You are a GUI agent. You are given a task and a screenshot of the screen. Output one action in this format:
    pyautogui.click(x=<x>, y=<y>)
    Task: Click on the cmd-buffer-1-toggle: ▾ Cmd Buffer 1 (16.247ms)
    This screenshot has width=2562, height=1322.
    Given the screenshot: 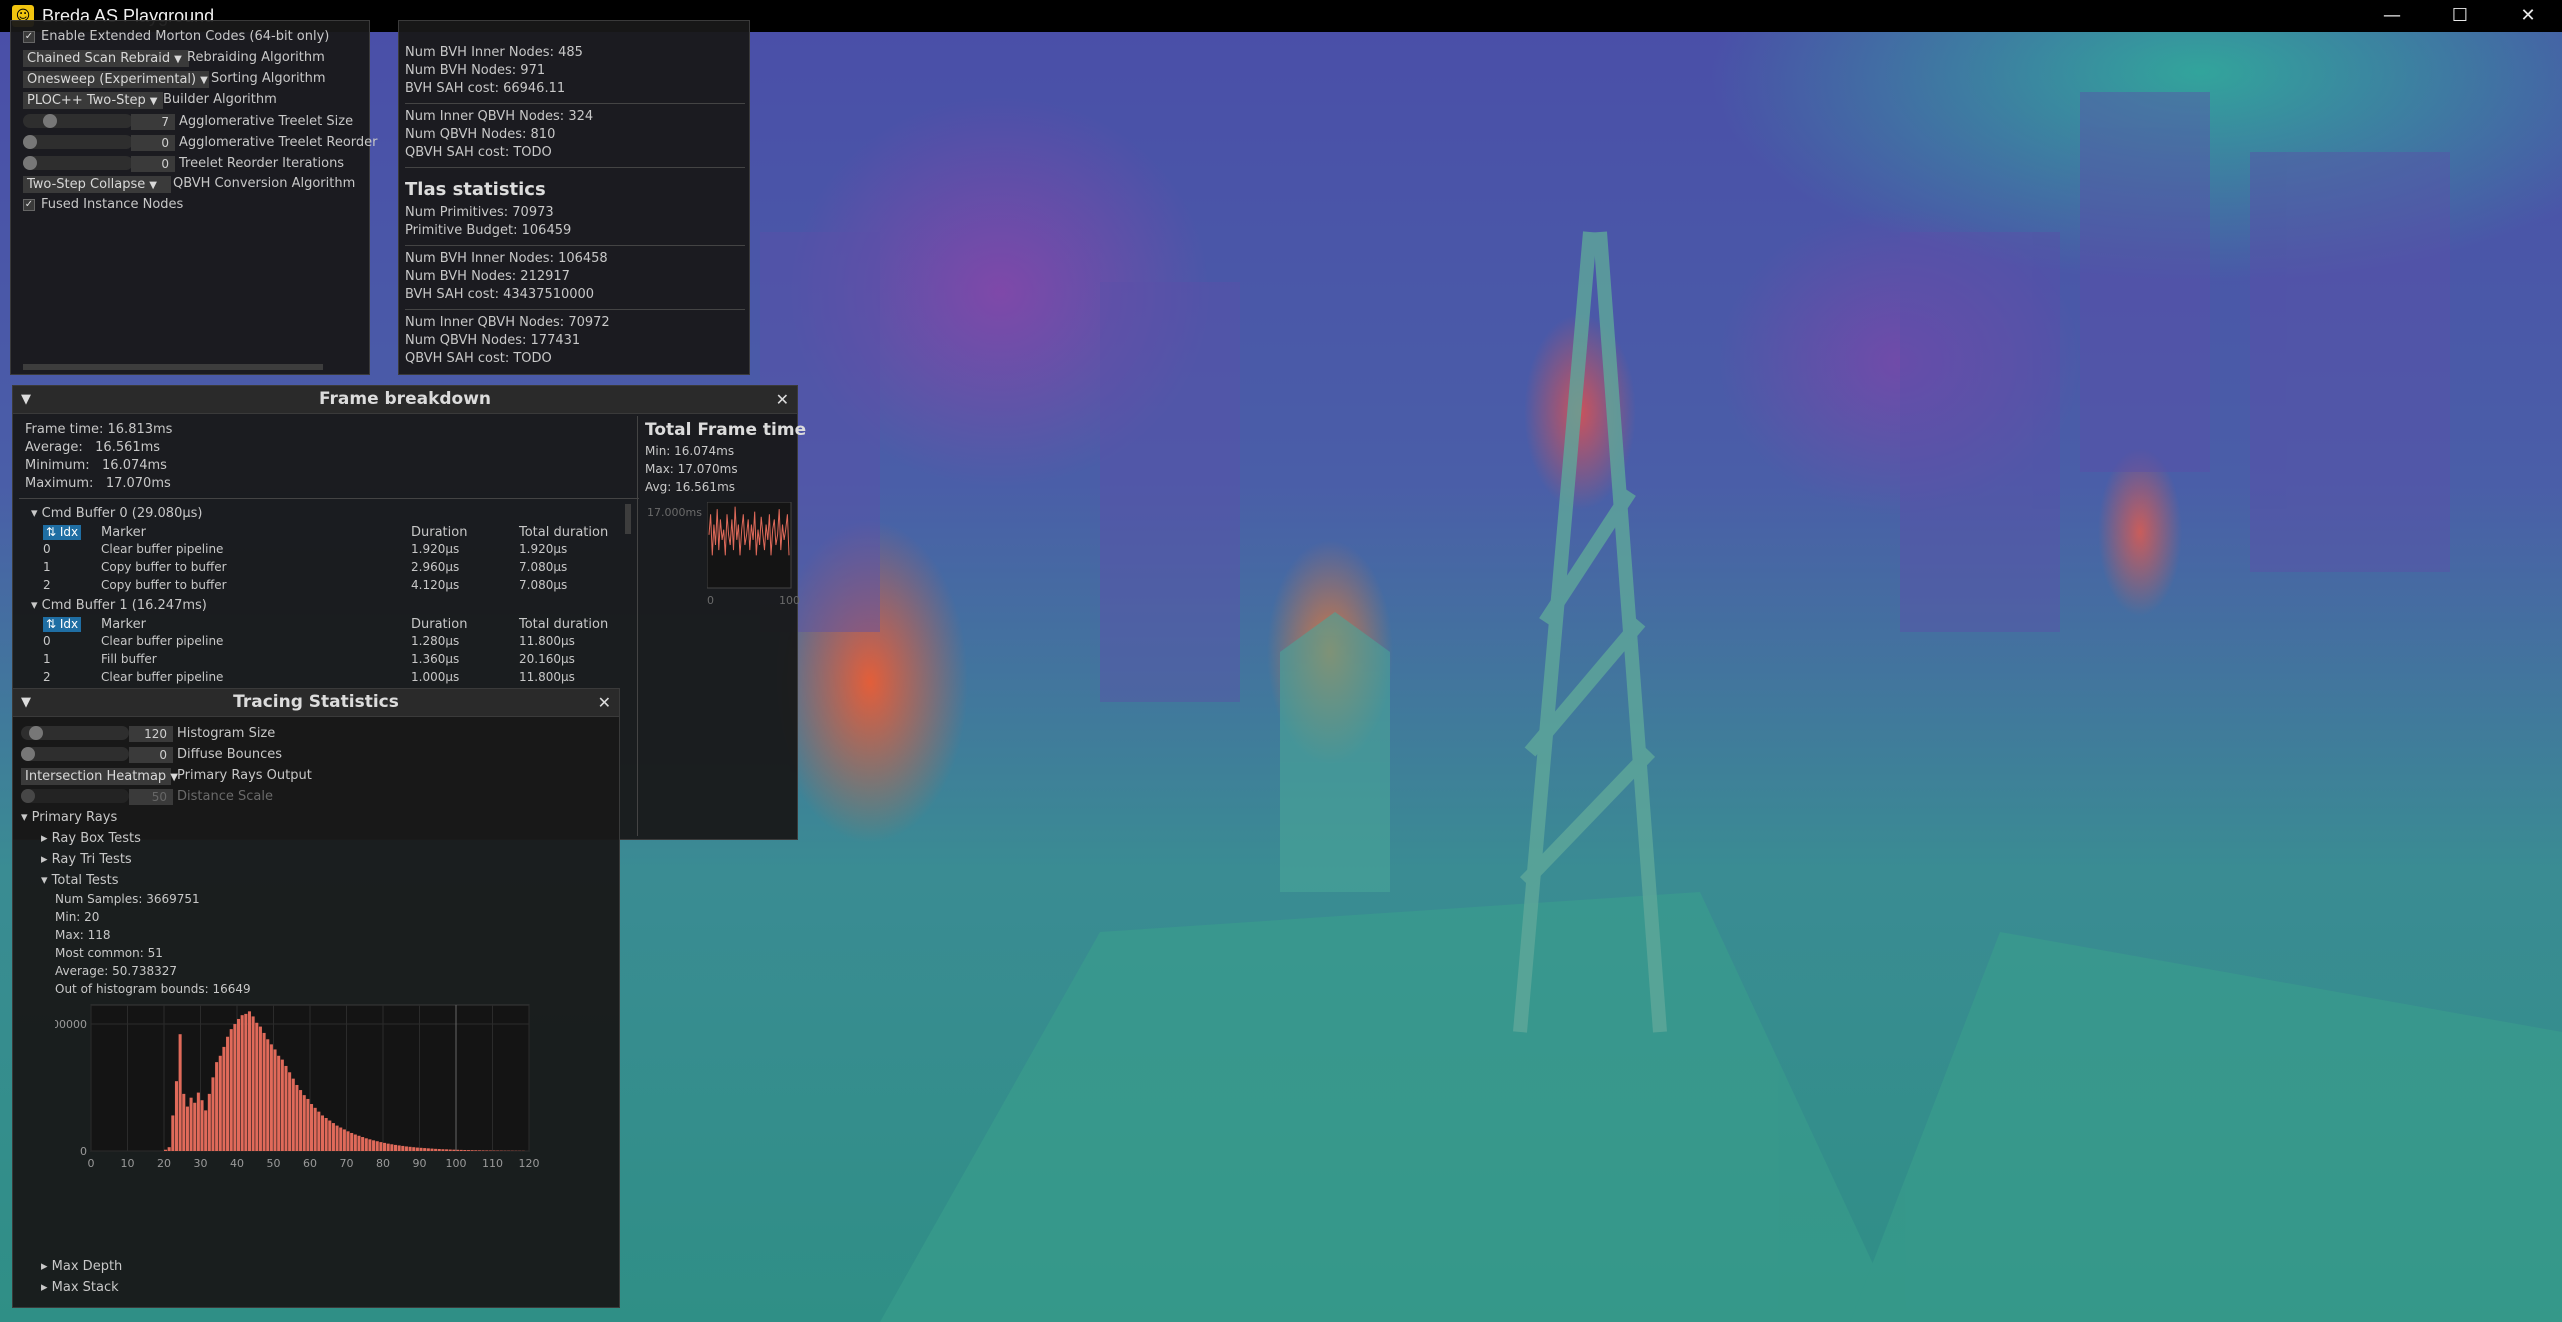 What is the action you would take?
    pyautogui.click(x=119, y=605)
    